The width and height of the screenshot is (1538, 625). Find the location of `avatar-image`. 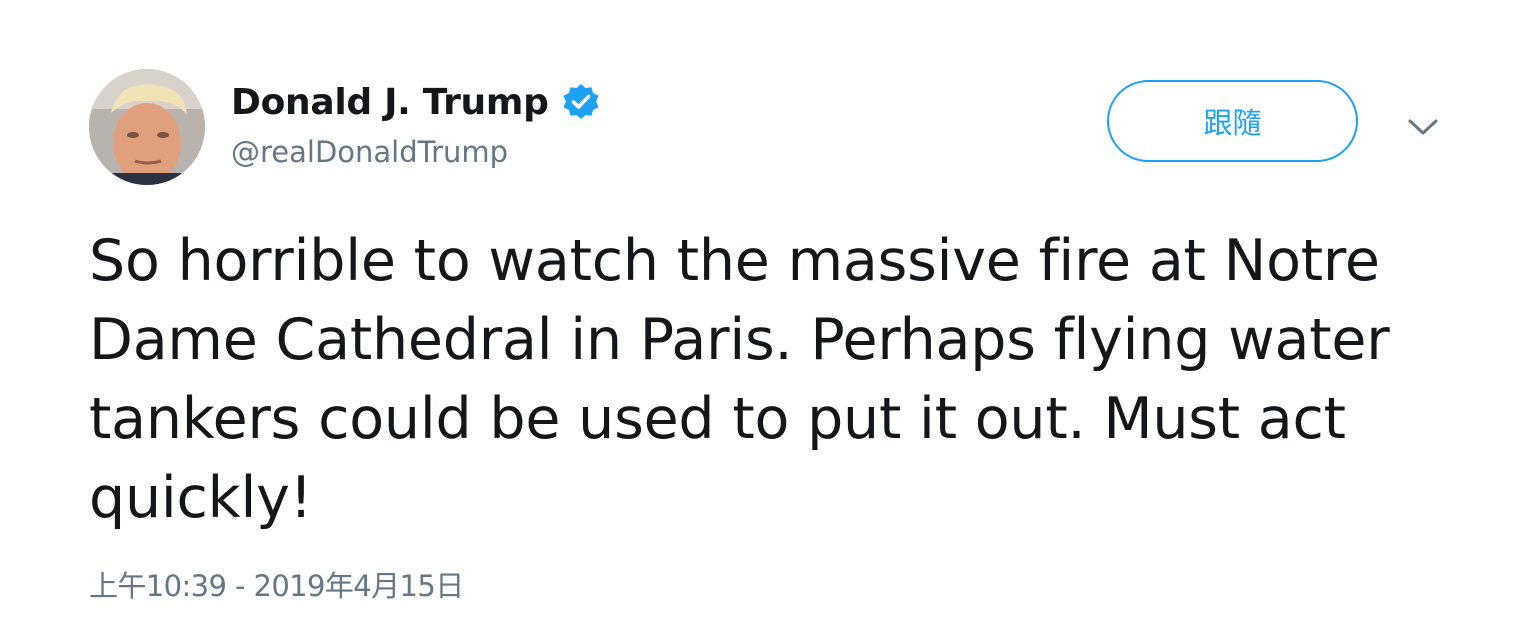

avatar-image is located at coordinates (147, 127).